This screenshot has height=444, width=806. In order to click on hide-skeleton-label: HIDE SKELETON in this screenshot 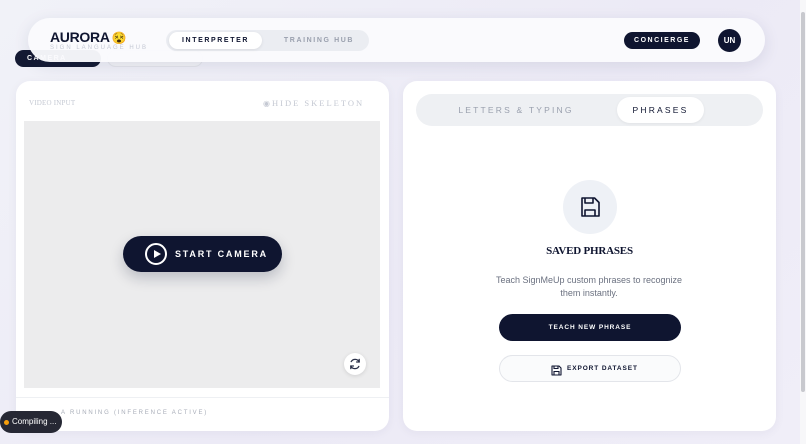, I will do `click(318, 103)`.